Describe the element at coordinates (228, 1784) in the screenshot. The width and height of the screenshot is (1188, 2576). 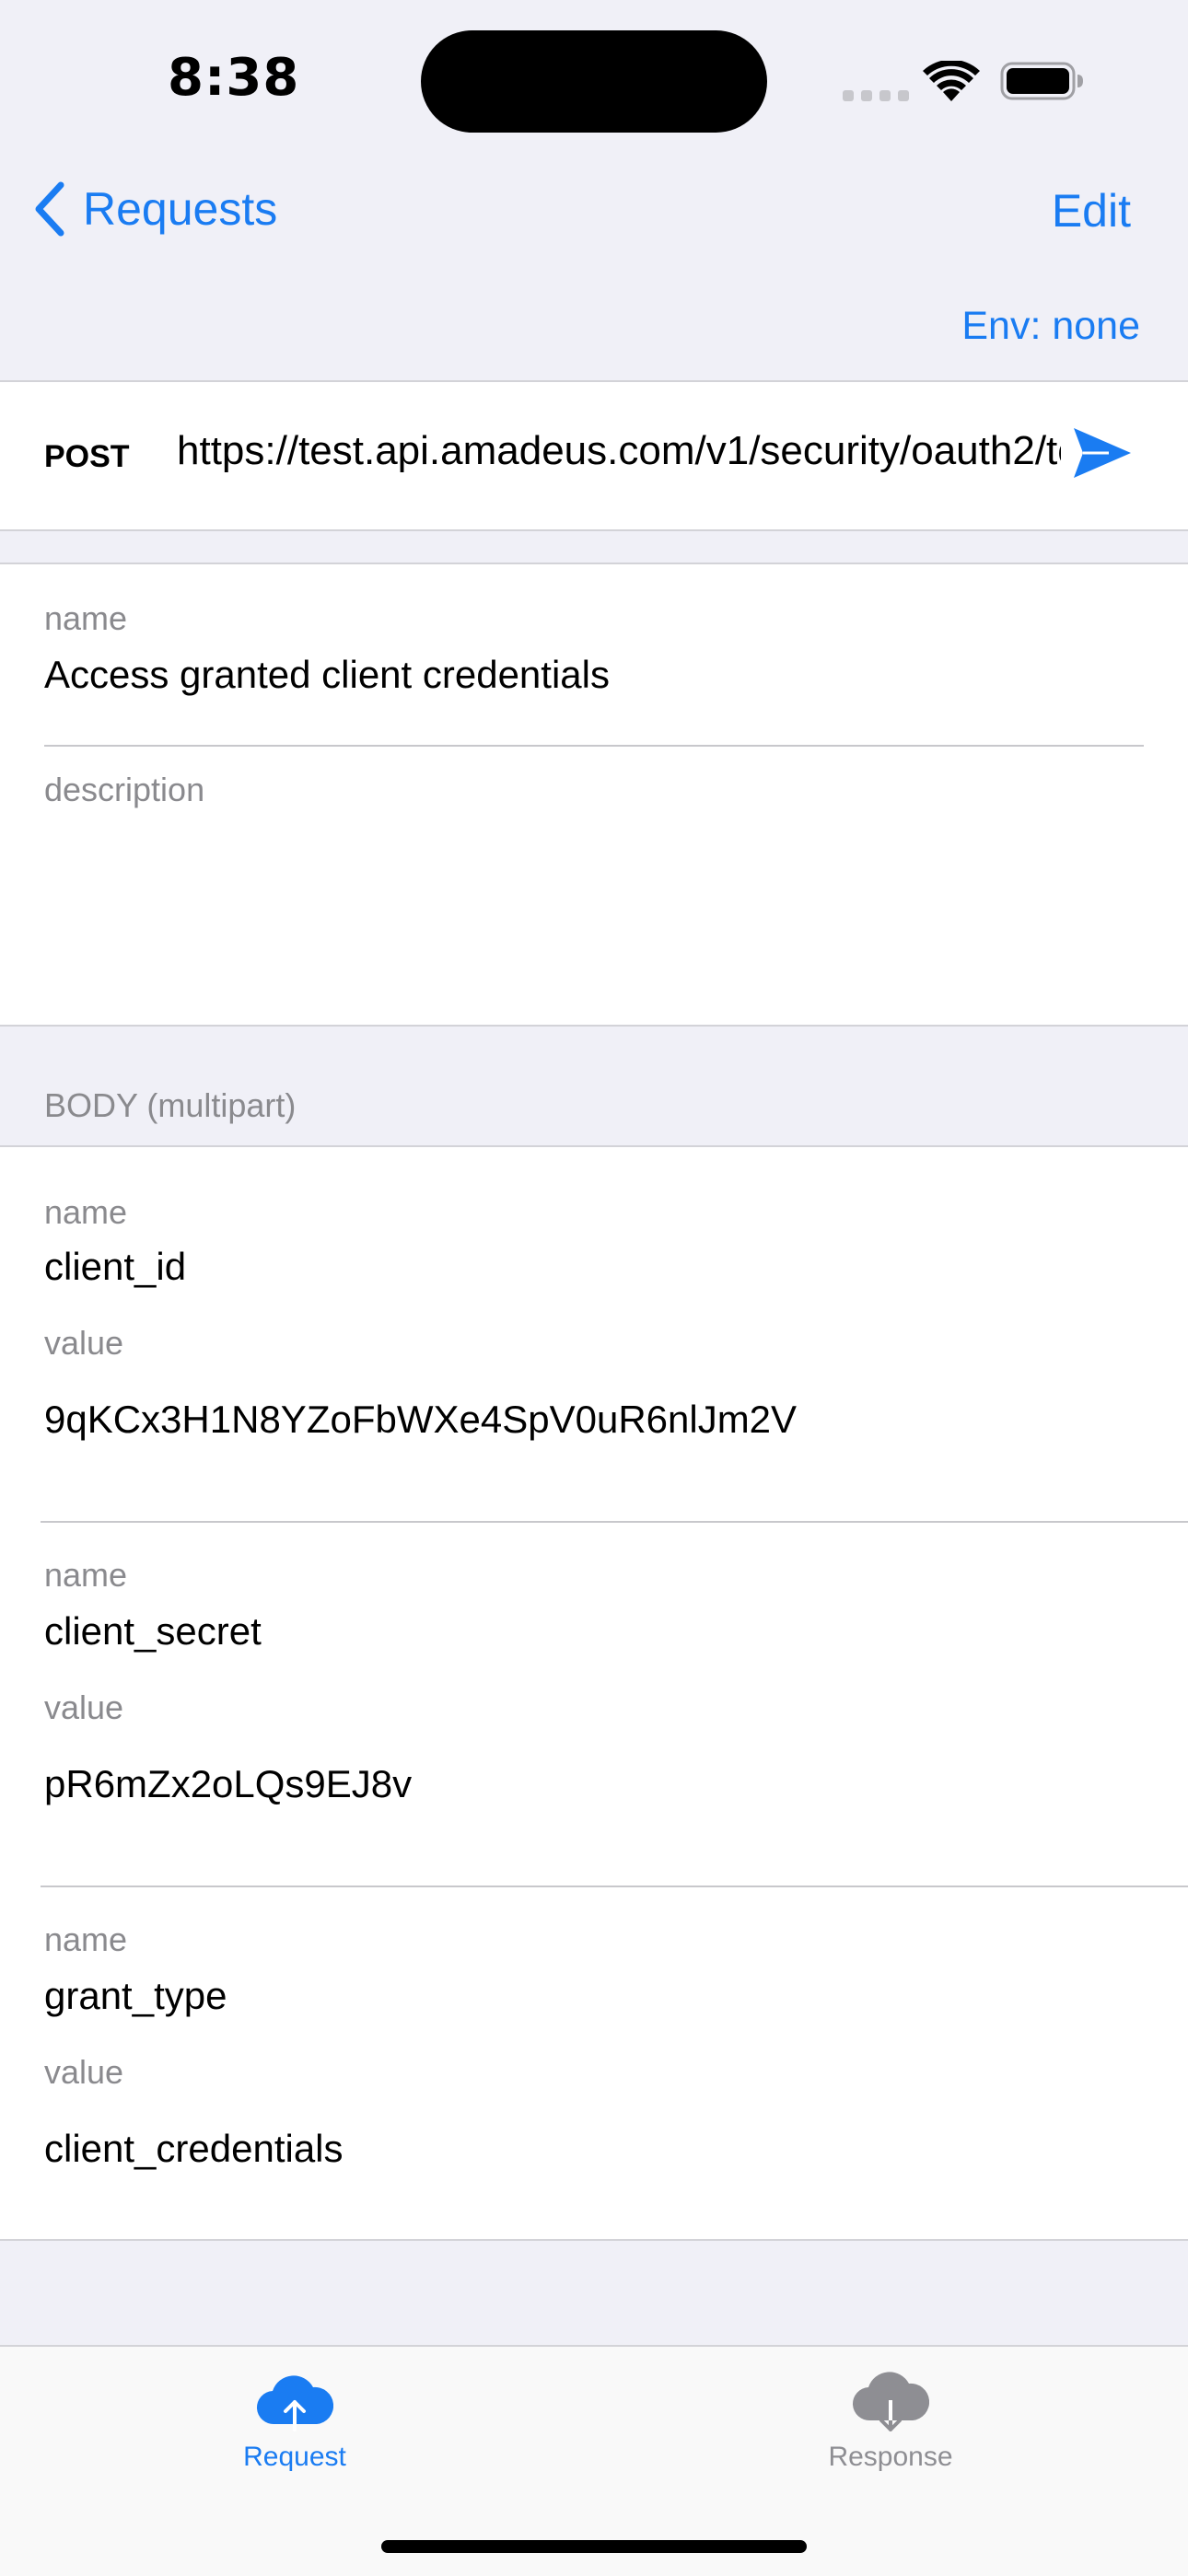
I see `param-value: pR6mZx2oLQs9EJ8v` at that location.